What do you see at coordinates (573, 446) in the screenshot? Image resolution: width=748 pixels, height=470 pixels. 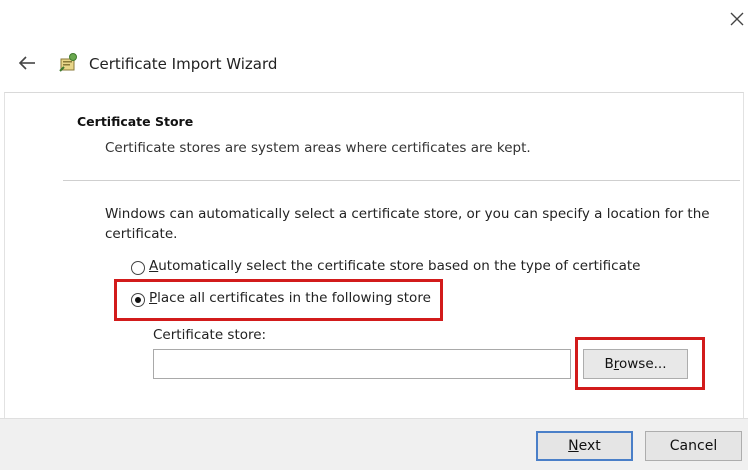 I see `next-mnemonic: N` at bounding box center [573, 446].